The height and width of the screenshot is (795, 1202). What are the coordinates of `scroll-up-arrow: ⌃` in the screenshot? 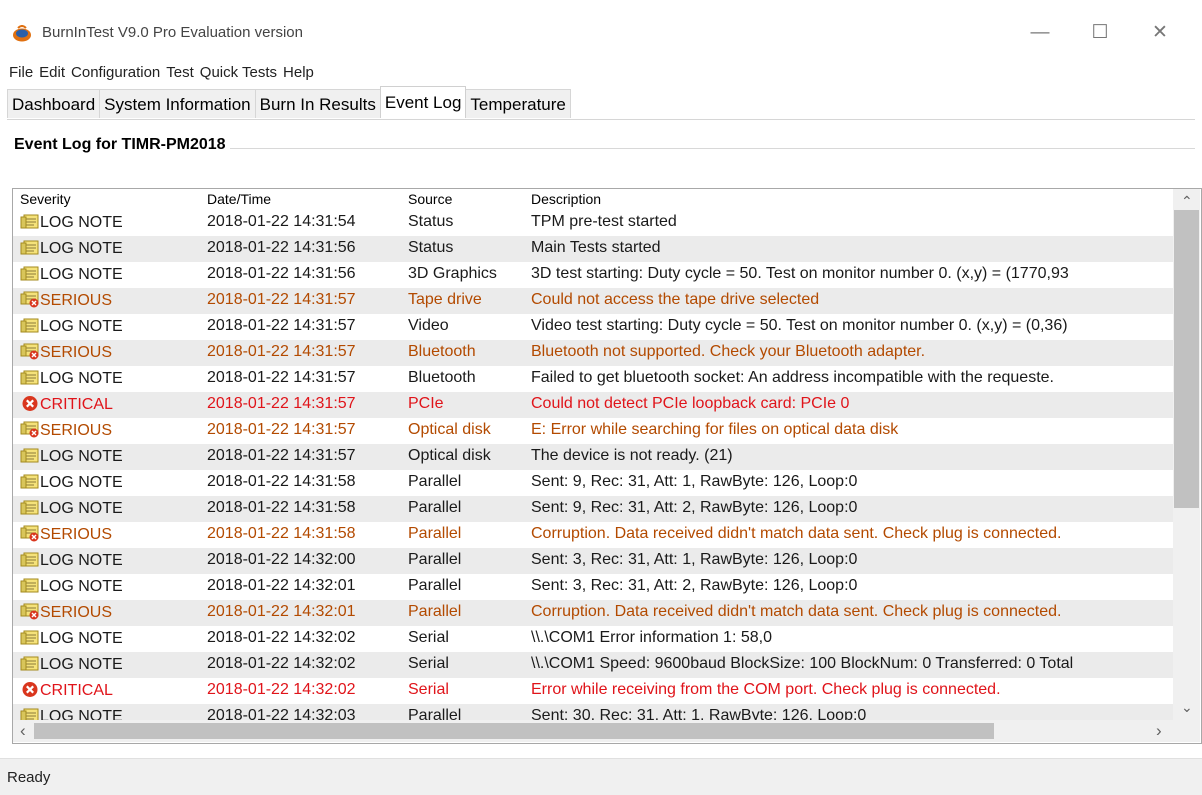 It's located at (1187, 201).